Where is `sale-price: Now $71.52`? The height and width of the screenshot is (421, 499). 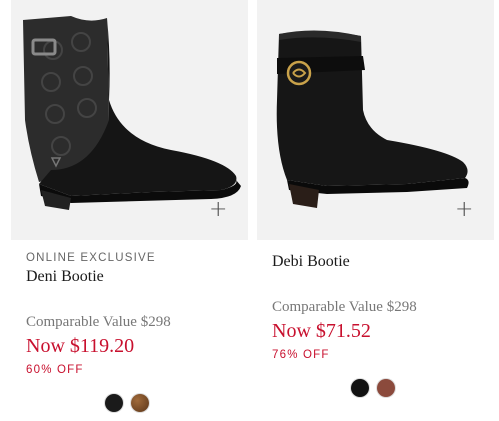
sale-price: Now $71.52 is located at coordinates (321, 331).